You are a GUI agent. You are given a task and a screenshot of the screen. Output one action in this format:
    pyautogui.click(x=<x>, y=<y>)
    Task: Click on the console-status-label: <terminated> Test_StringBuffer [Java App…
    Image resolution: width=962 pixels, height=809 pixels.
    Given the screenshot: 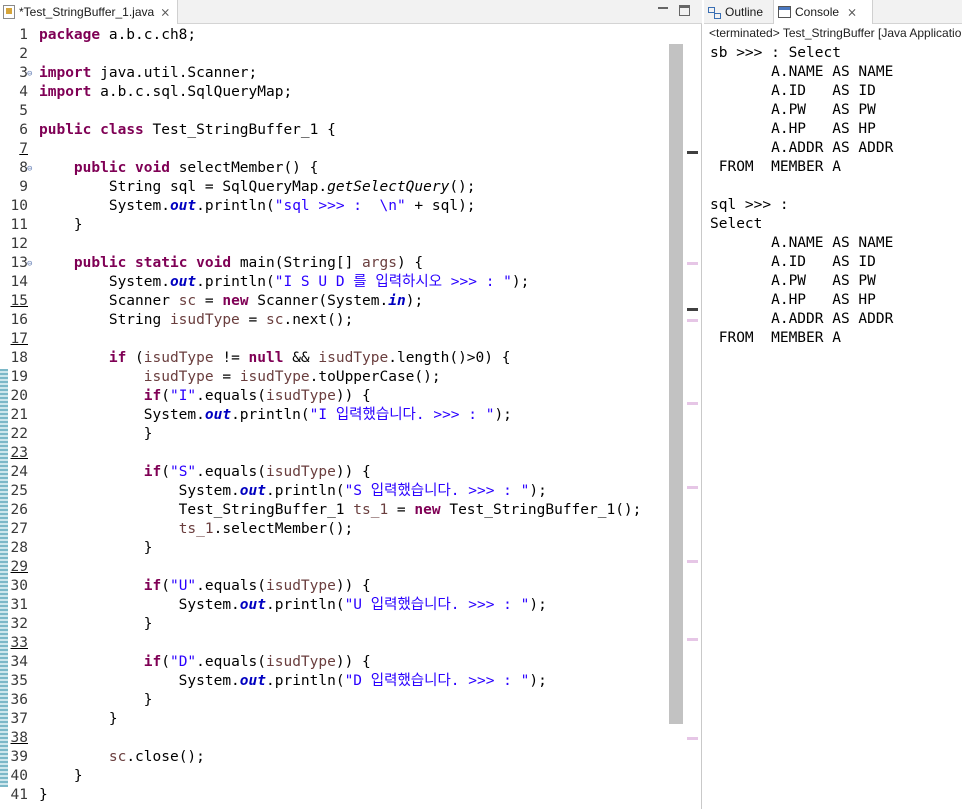 What is the action you would take?
    pyautogui.click(x=835, y=33)
    